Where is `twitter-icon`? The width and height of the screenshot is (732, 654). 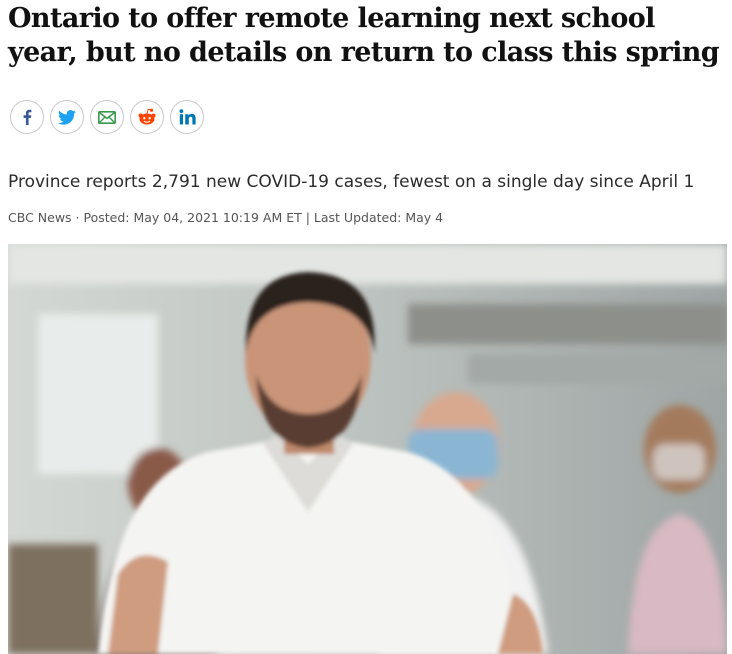 twitter-icon is located at coordinates (67, 117).